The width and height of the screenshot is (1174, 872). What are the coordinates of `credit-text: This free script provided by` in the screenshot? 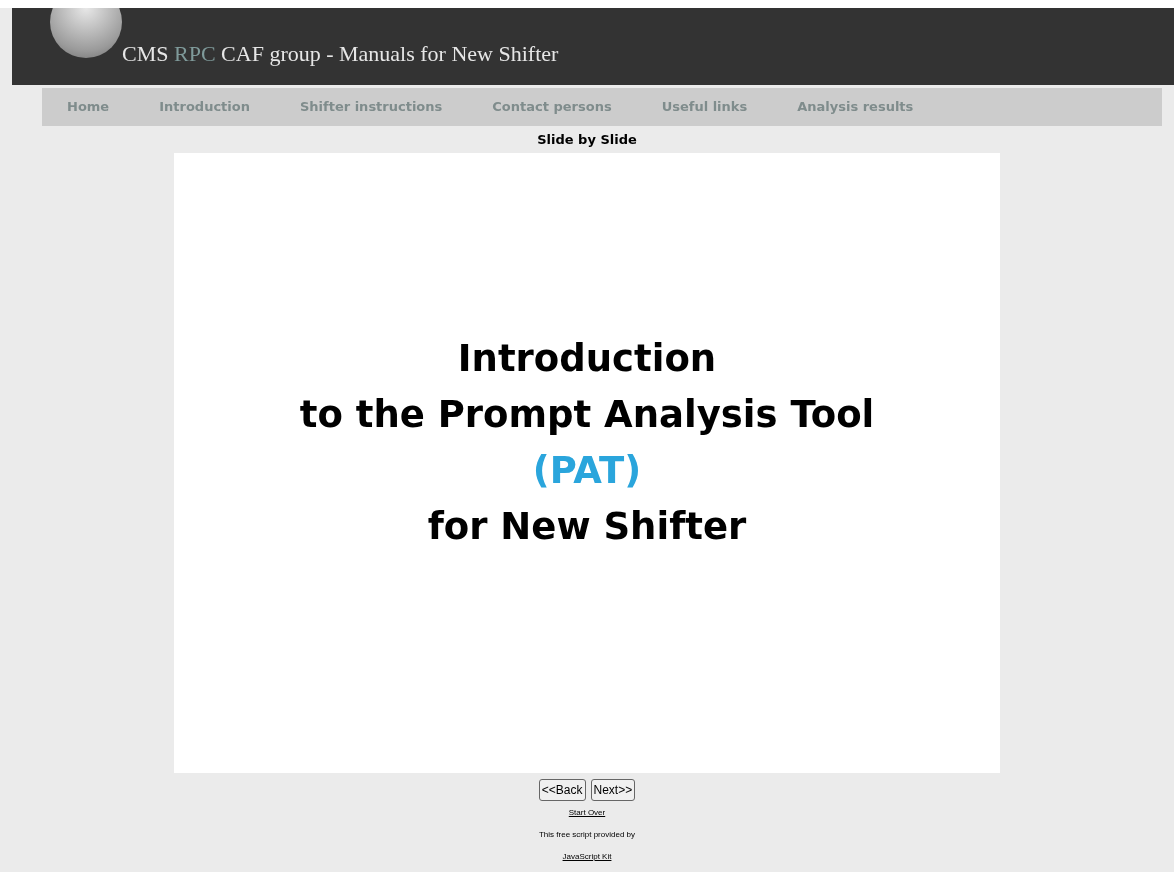 It's located at (586, 835).